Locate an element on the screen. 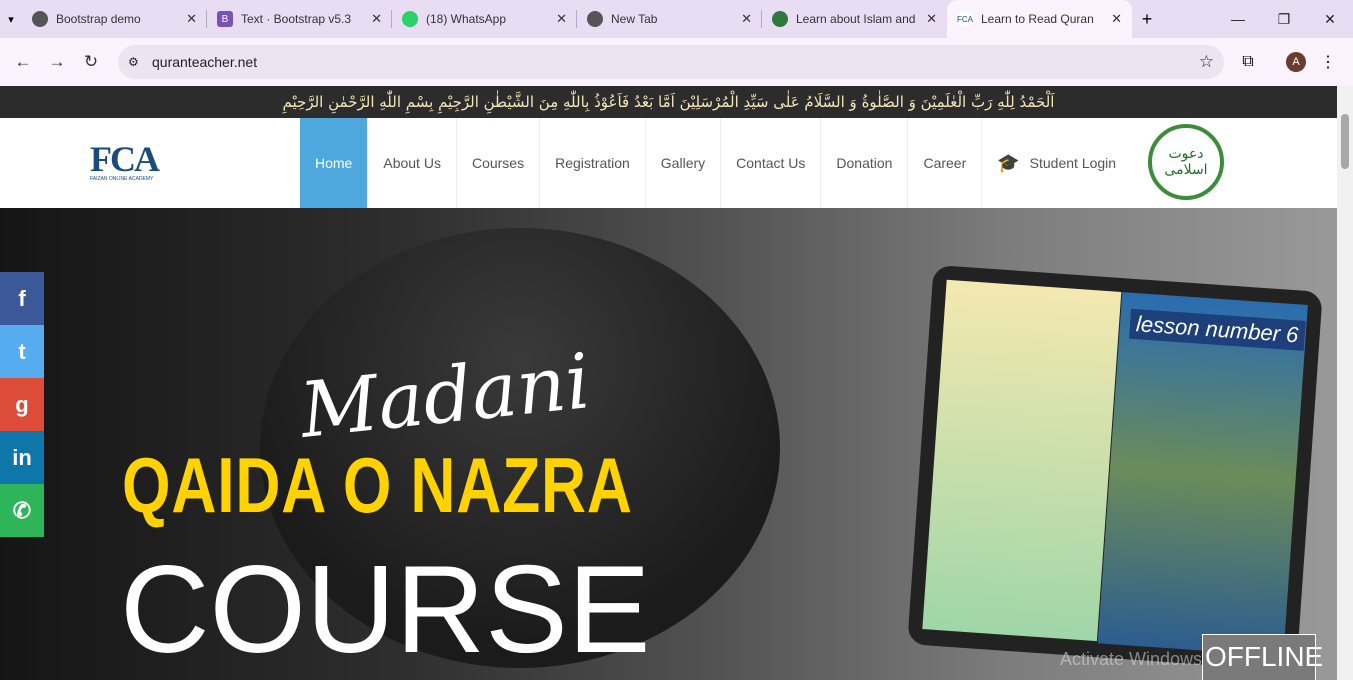  tab-title: Learn about Islam and is located at coordinates (856, 19).